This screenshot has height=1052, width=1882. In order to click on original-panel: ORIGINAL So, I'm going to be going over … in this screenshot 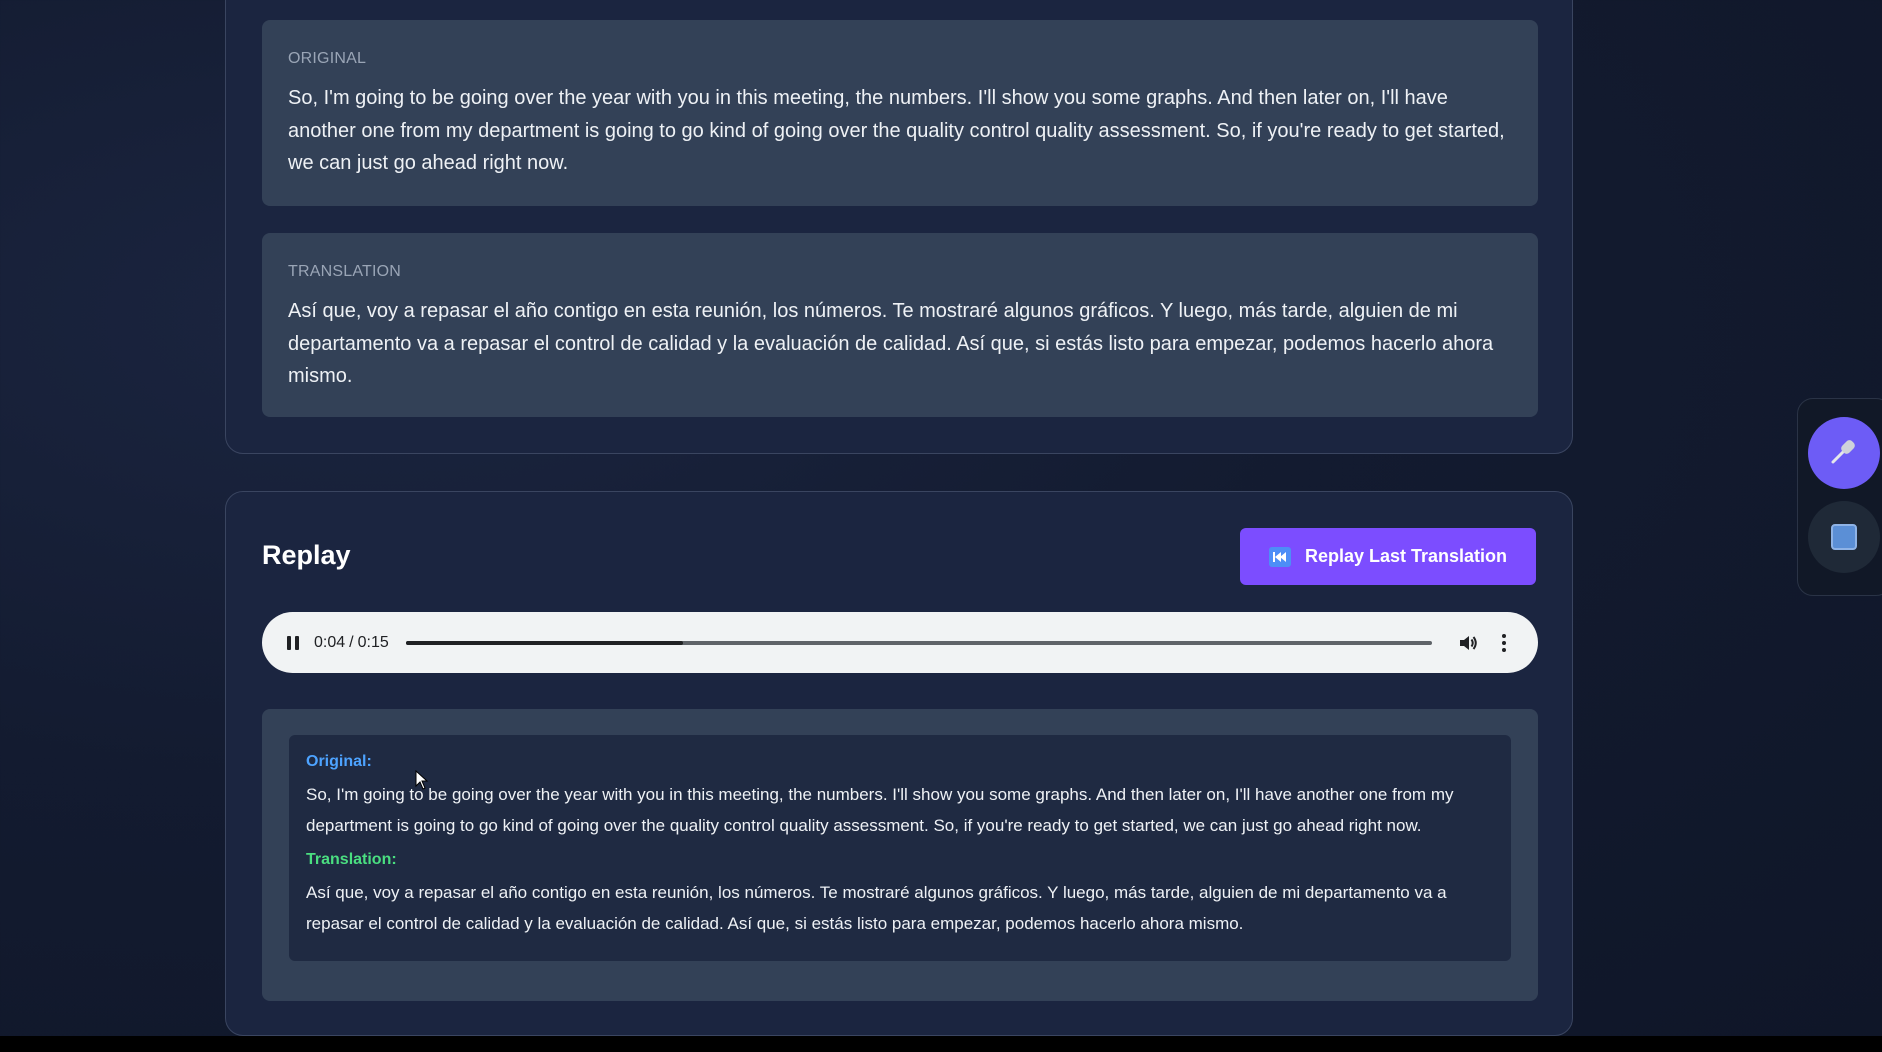, I will do `click(900, 113)`.